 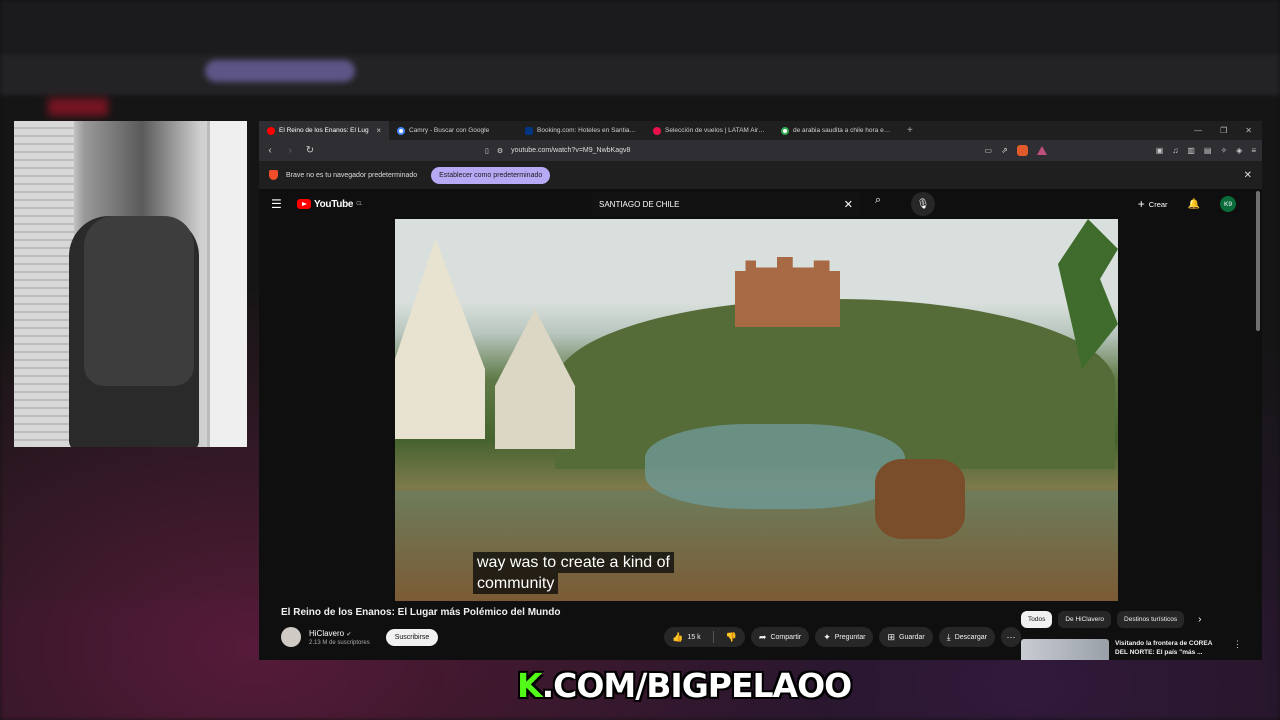 I want to click on thumbs-up-icon: 👍, so click(x=678, y=636).